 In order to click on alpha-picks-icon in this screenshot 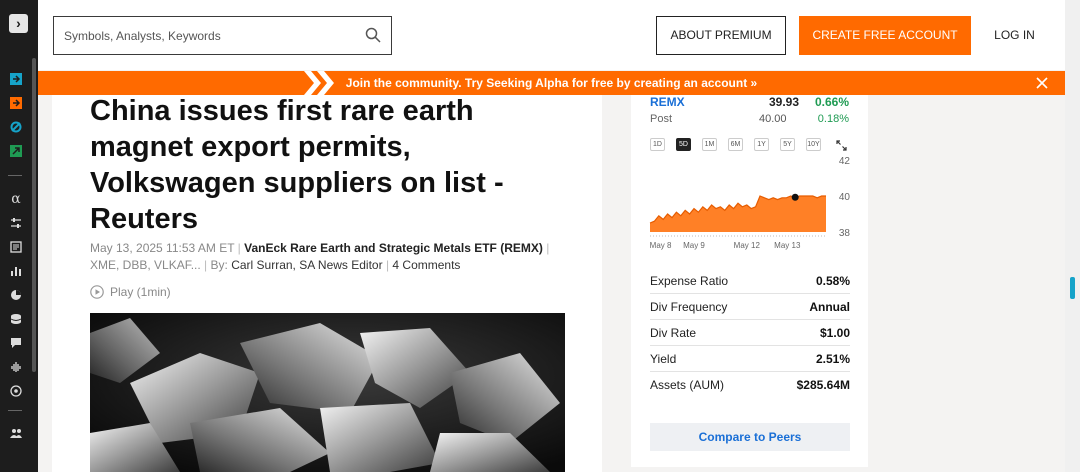, I will do `click(16, 127)`.